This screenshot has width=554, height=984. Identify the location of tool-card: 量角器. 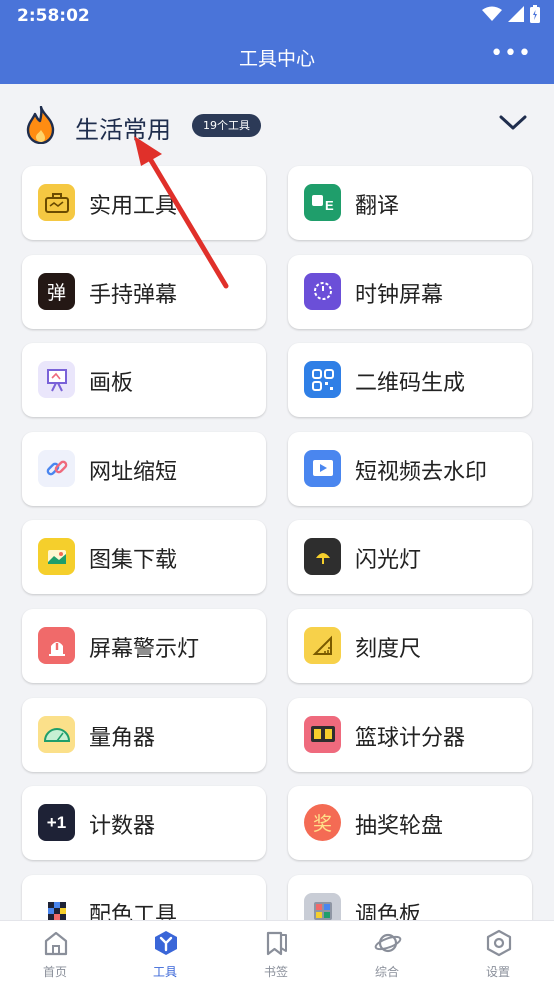
(144, 734).